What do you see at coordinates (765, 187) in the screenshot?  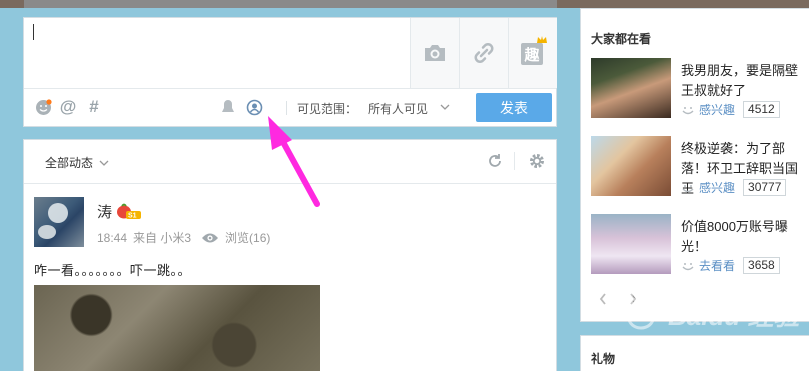 I see `interest-count: 30777` at bounding box center [765, 187].